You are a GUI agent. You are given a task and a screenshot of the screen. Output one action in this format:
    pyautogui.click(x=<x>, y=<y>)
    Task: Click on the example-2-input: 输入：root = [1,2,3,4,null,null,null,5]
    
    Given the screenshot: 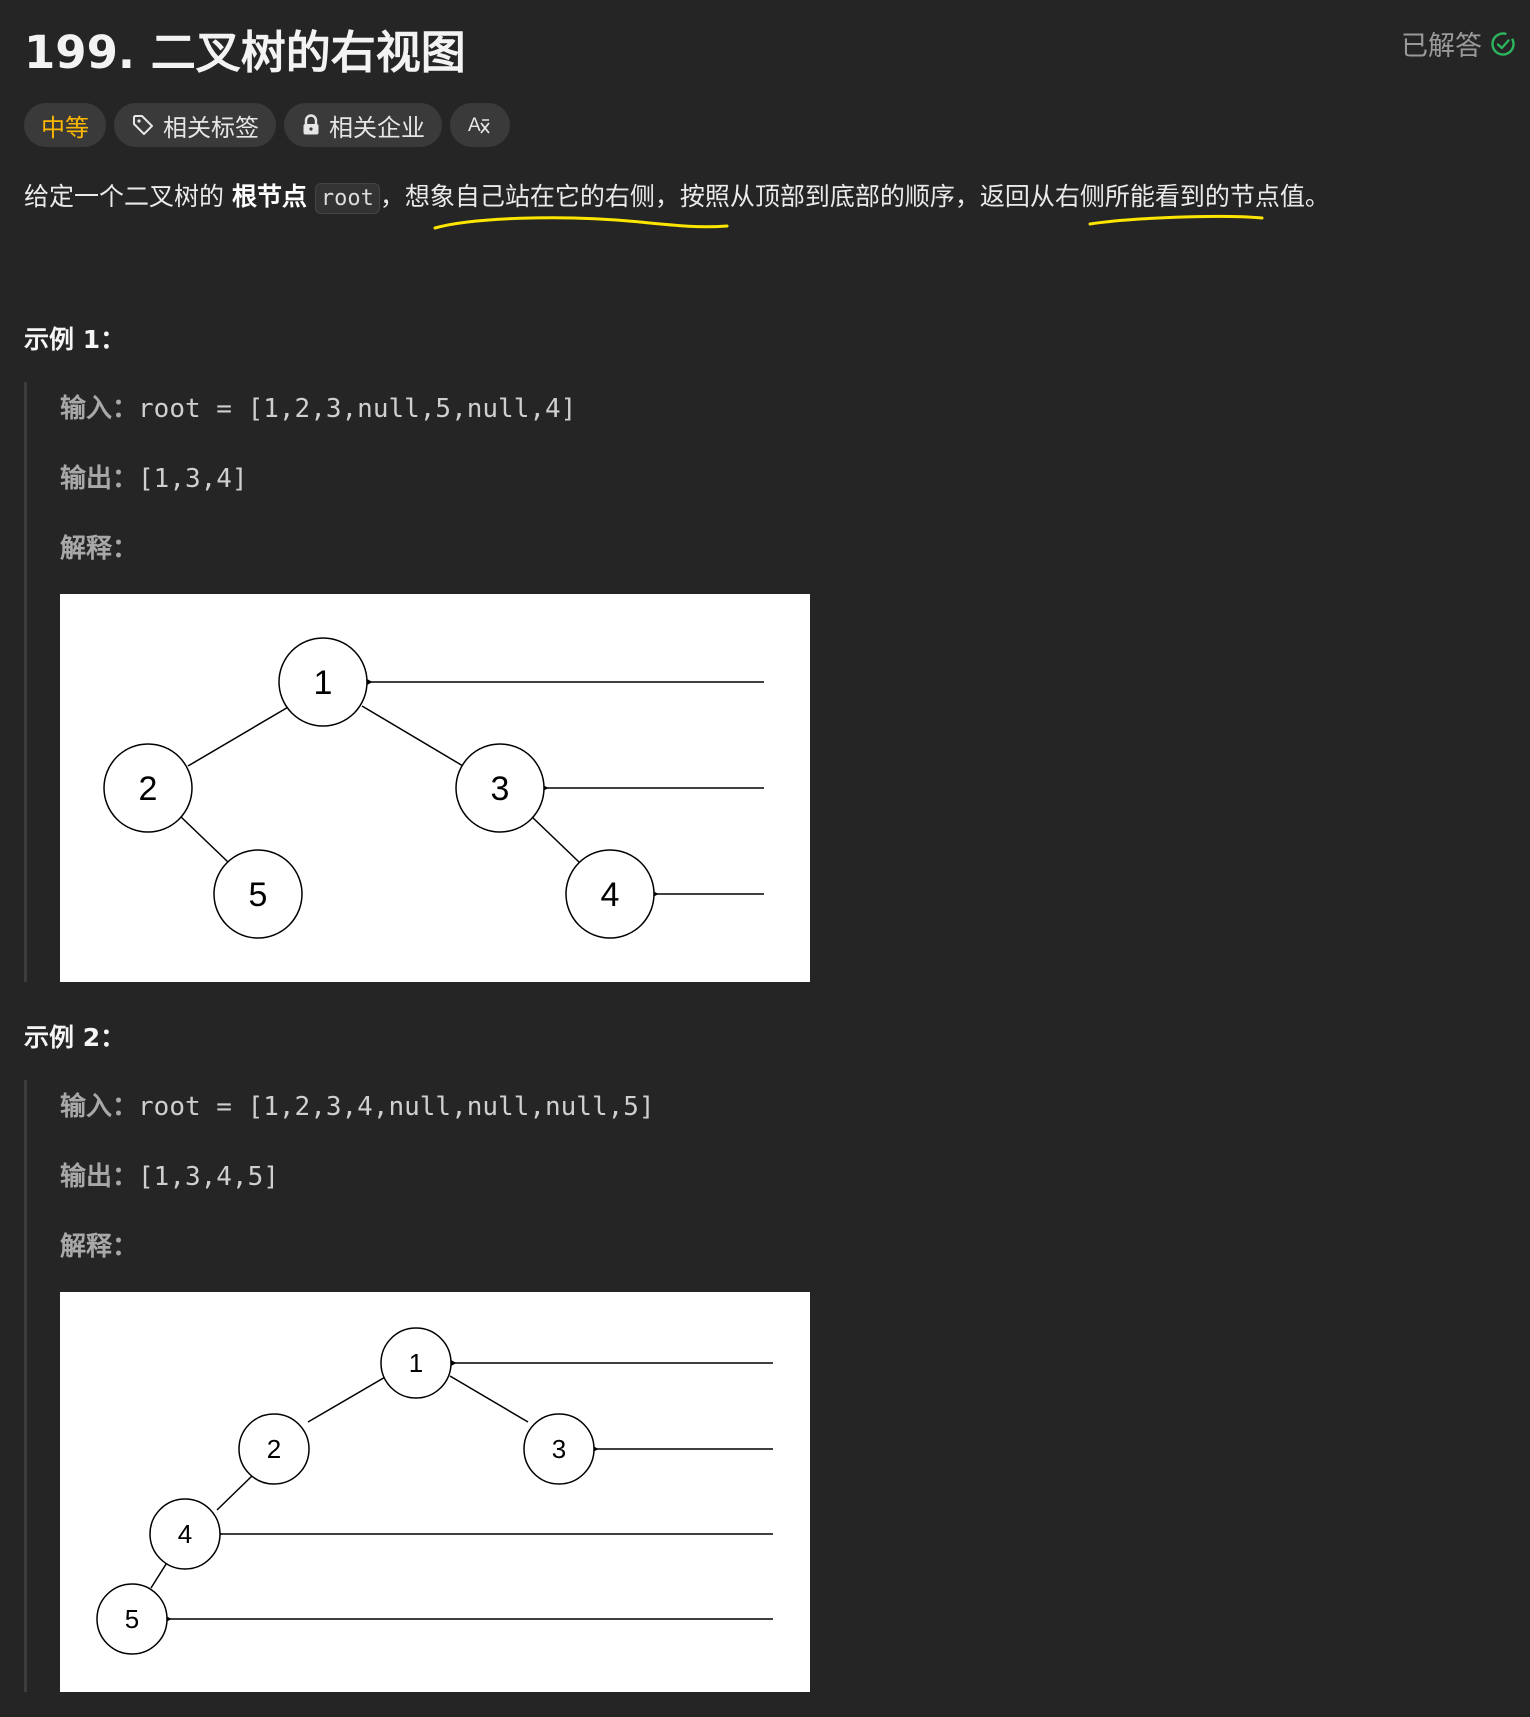 What is the action you would take?
    pyautogui.click(x=357, y=1104)
    